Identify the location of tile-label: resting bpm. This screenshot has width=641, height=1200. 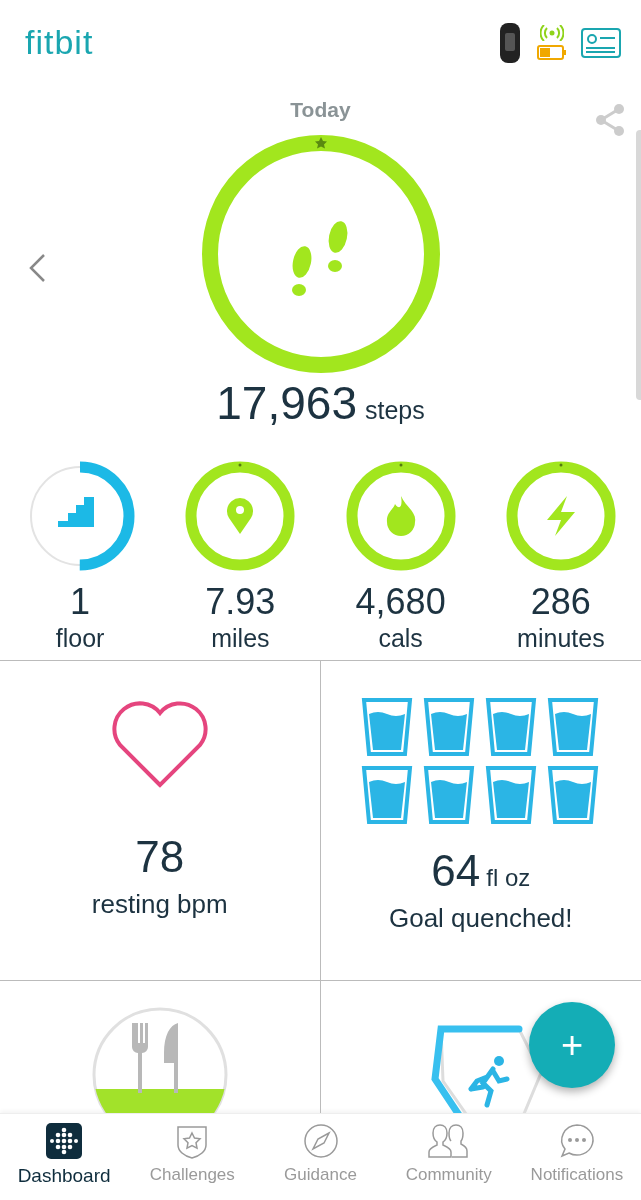
(159, 904).